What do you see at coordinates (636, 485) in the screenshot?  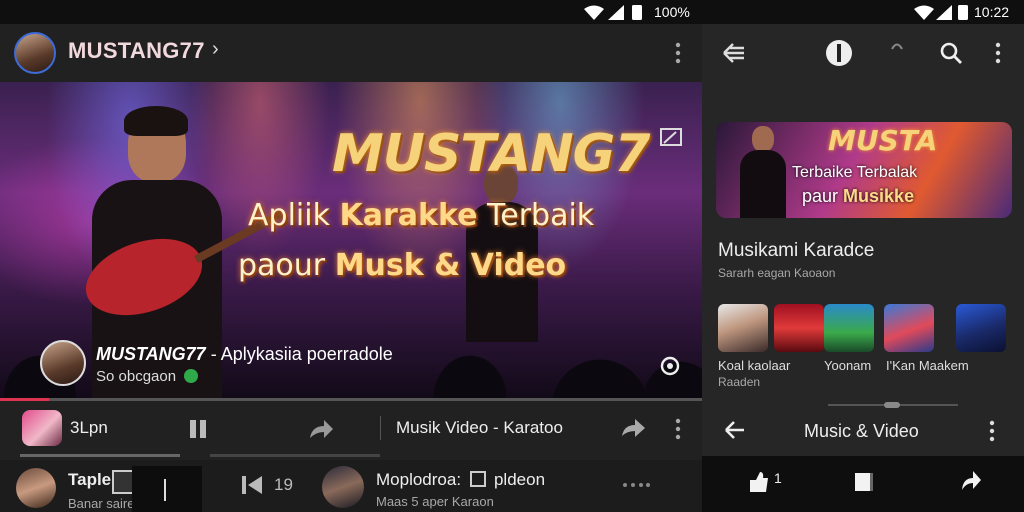 I see `list-item-more-icon` at bounding box center [636, 485].